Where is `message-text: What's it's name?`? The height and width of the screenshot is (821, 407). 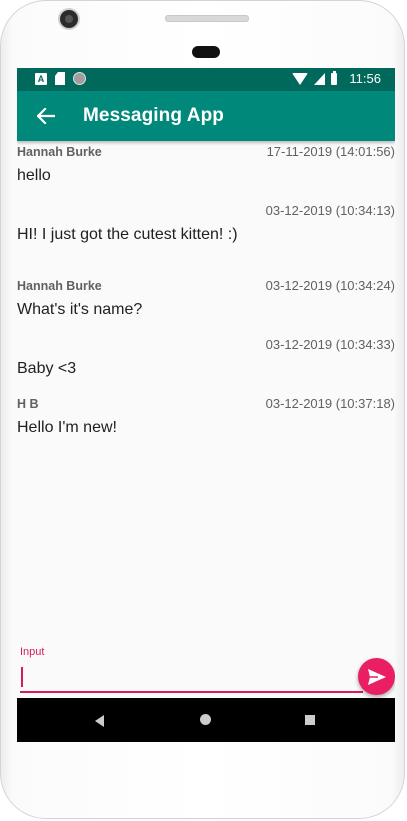 message-text: What's it's name? is located at coordinates (80, 309).